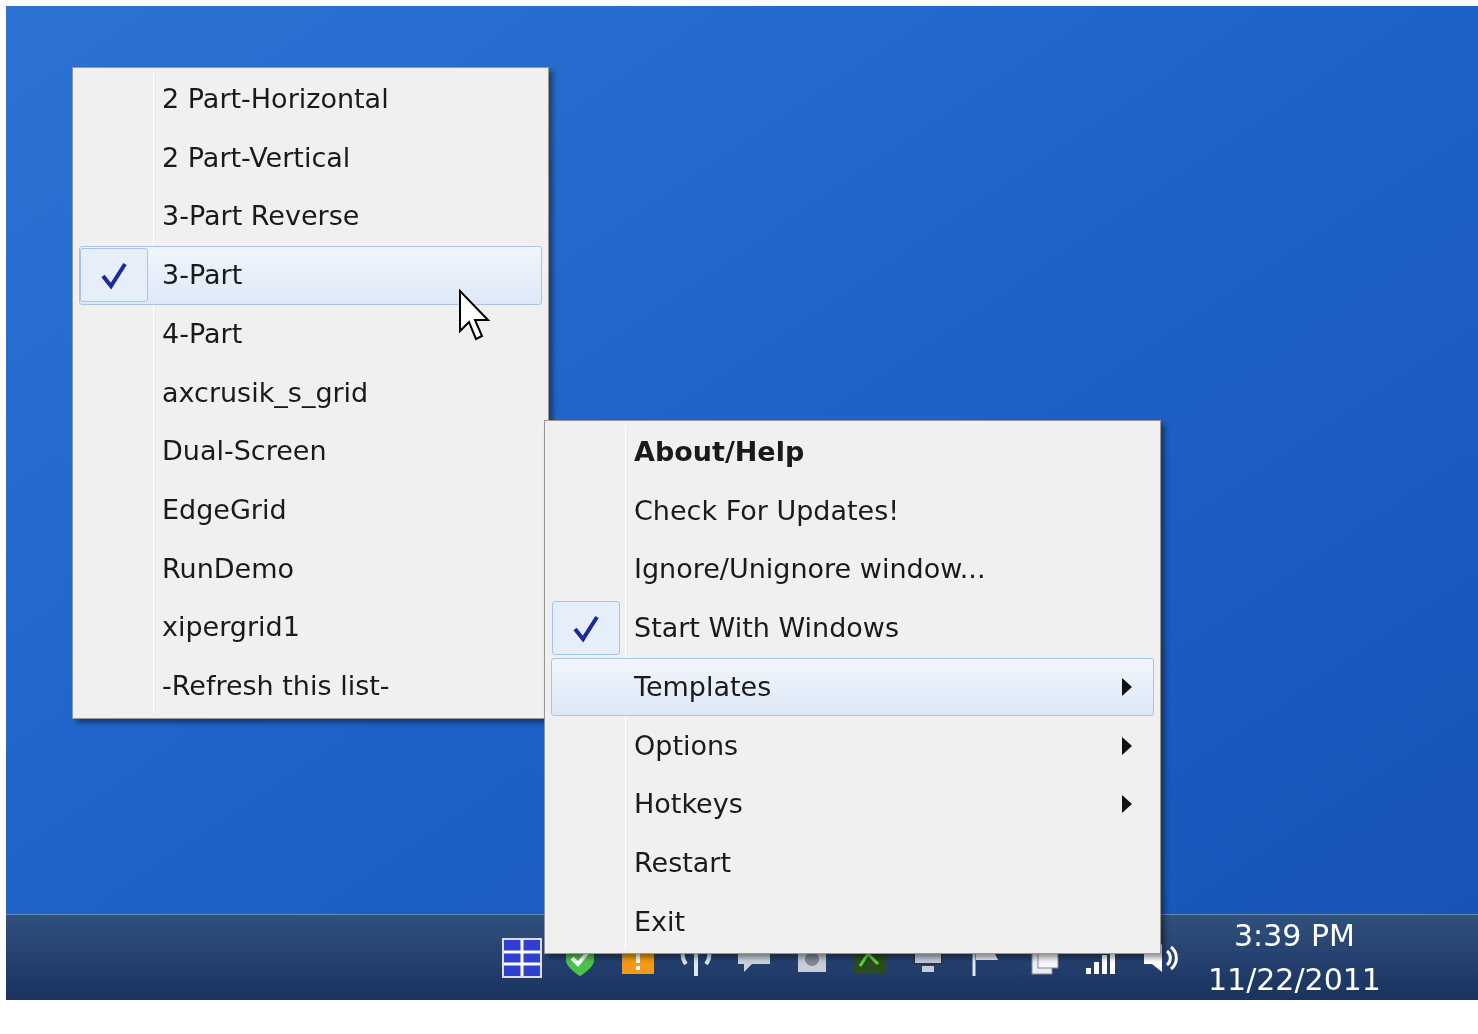  I want to click on menu-item-label: Exit, so click(660, 921).